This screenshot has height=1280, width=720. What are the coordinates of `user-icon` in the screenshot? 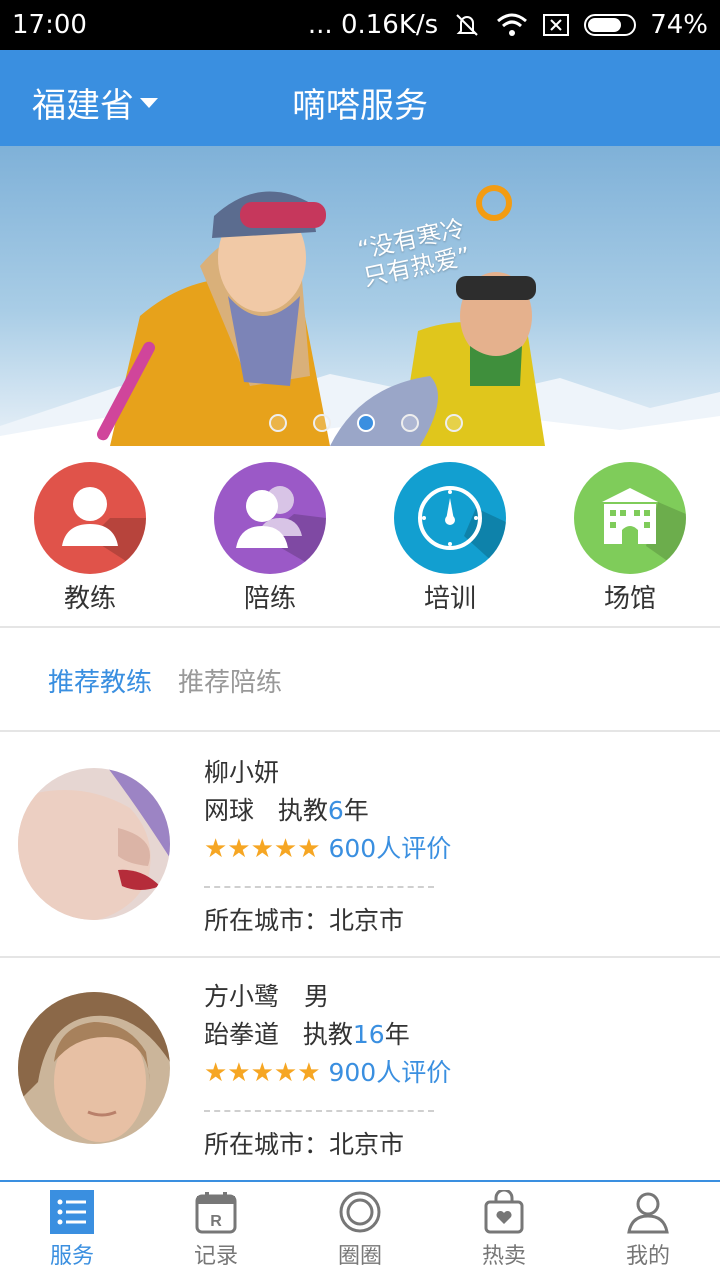 It's located at (648, 1212).